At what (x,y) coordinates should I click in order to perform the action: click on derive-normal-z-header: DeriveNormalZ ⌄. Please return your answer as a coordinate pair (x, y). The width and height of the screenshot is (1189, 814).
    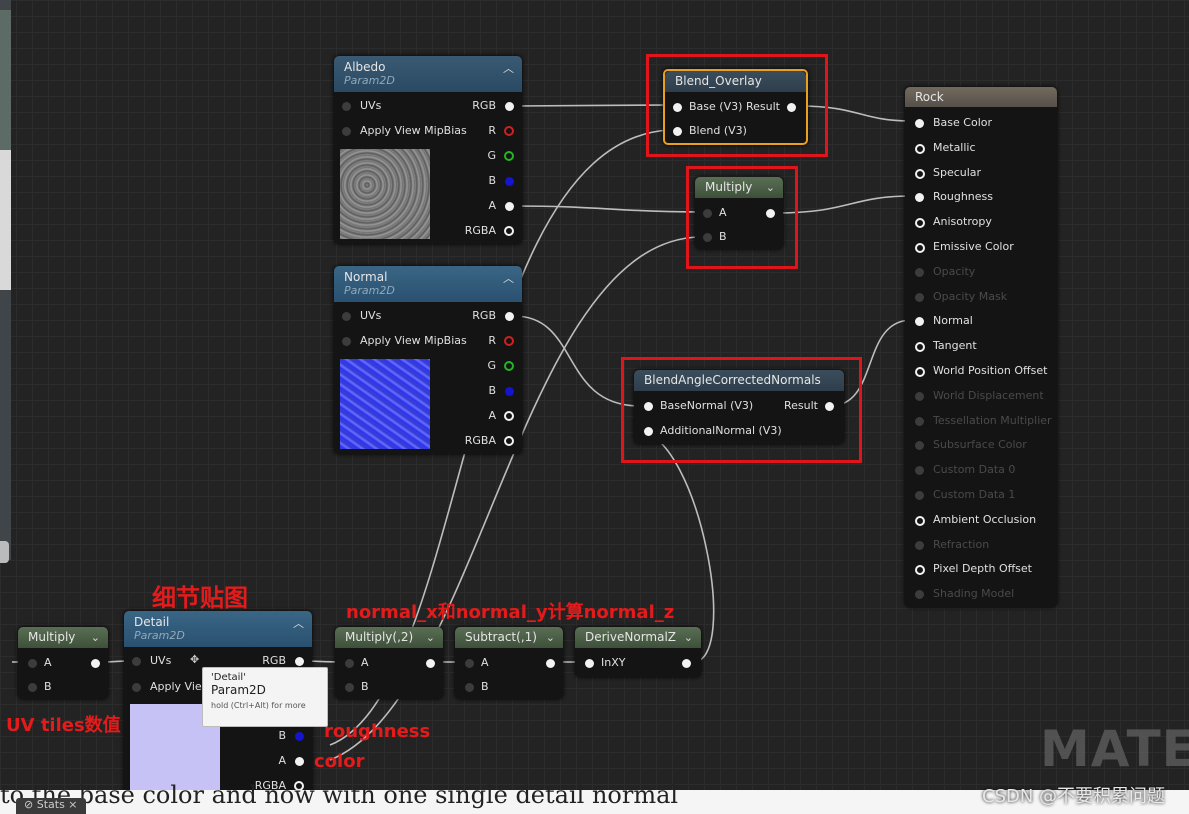
    Looking at the image, I should click on (638, 637).